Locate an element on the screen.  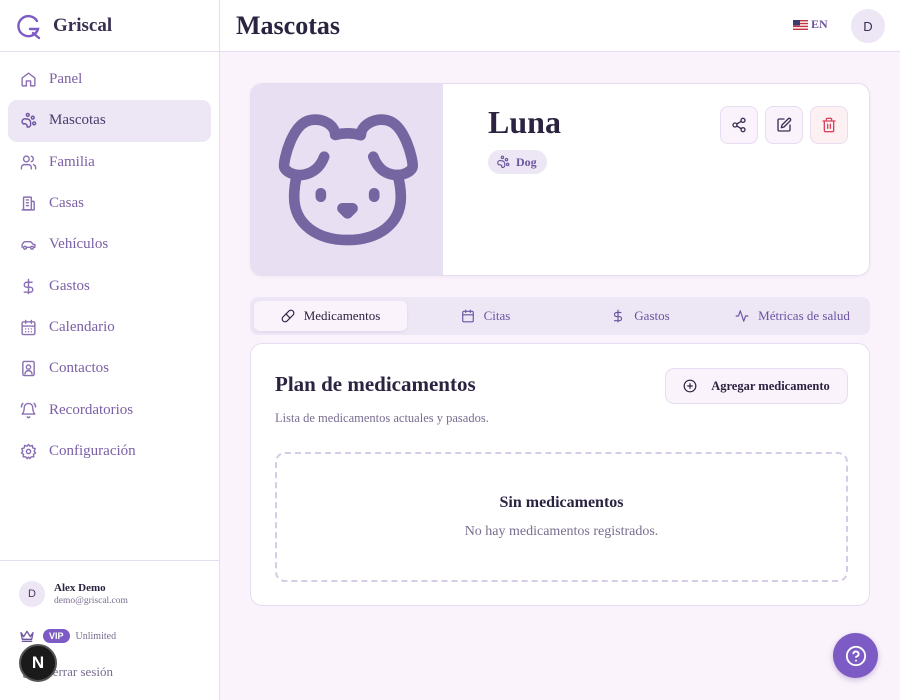
dog-icon is located at coordinates (348, 180).